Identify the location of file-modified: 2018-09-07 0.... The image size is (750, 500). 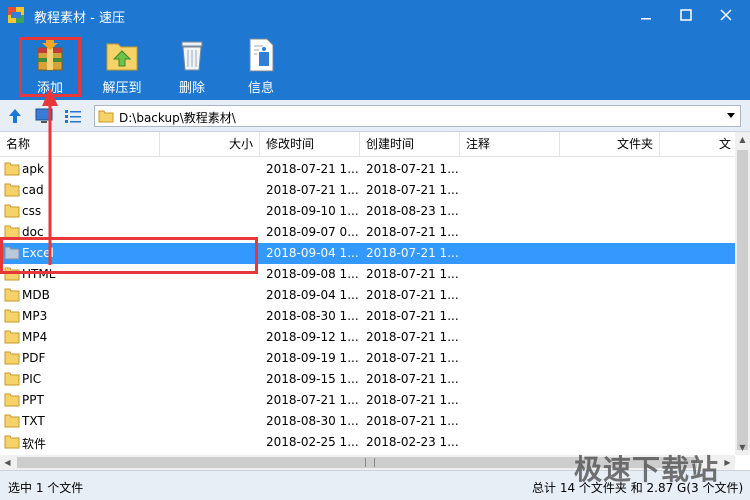
(312, 232).